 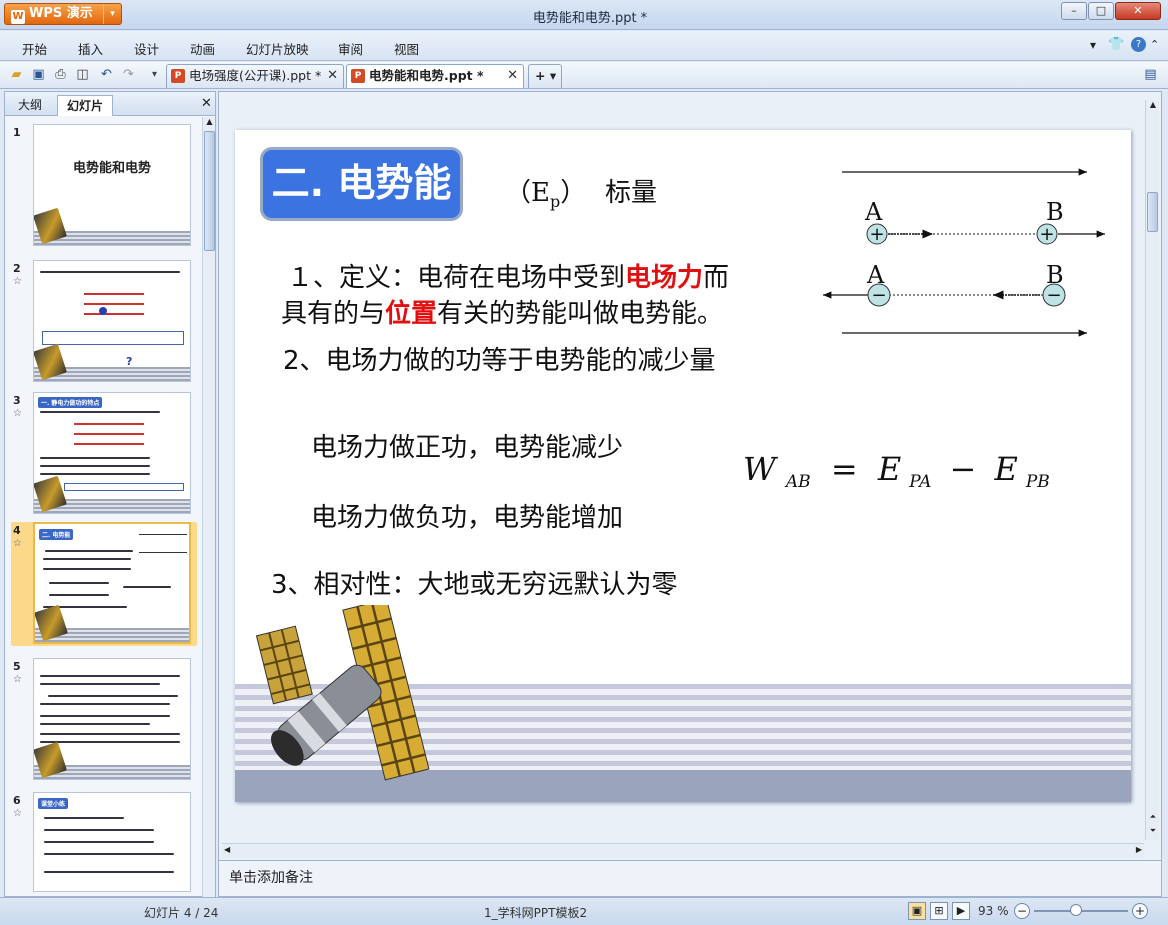 I want to click on panel-tabs: 大纲 幻灯片 ✕, so click(x=110, y=104).